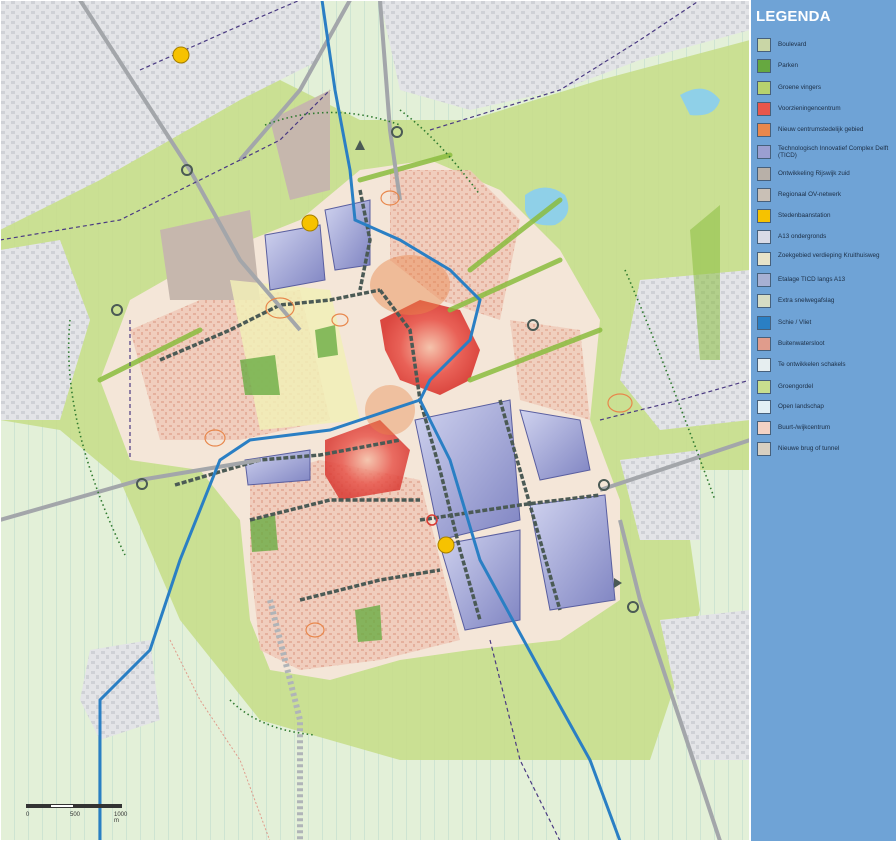 The height and width of the screenshot is (841, 896). What do you see at coordinates (260, 375) in the screenshot?
I see `park-west` at bounding box center [260, 375].